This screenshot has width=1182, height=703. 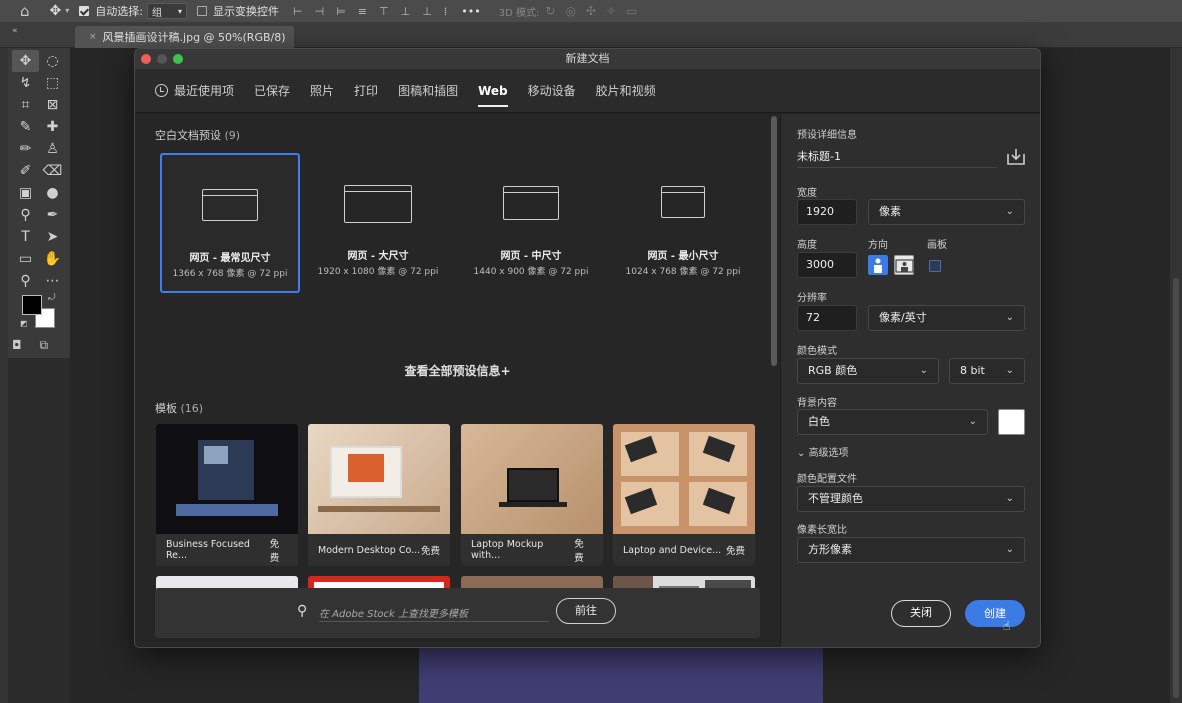 What do you see at coordinates (531, 223) in the screenshot?
I see `preset-web-medium: 网页 - 中尺寸 1440 x 900 像素 @ 72 ppi` at bounding box center [531, 223].